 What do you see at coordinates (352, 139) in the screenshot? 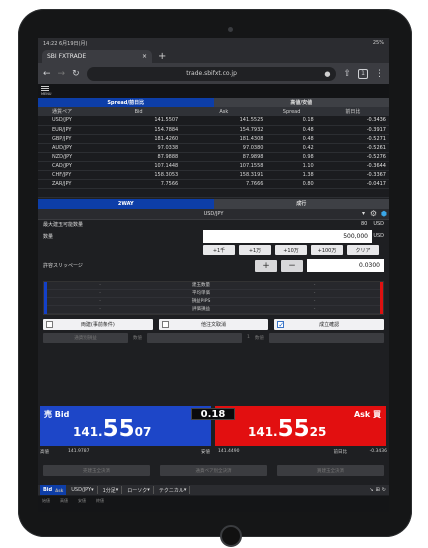
I see `cell-change: -0.5271` at bounding box center [352, 139].